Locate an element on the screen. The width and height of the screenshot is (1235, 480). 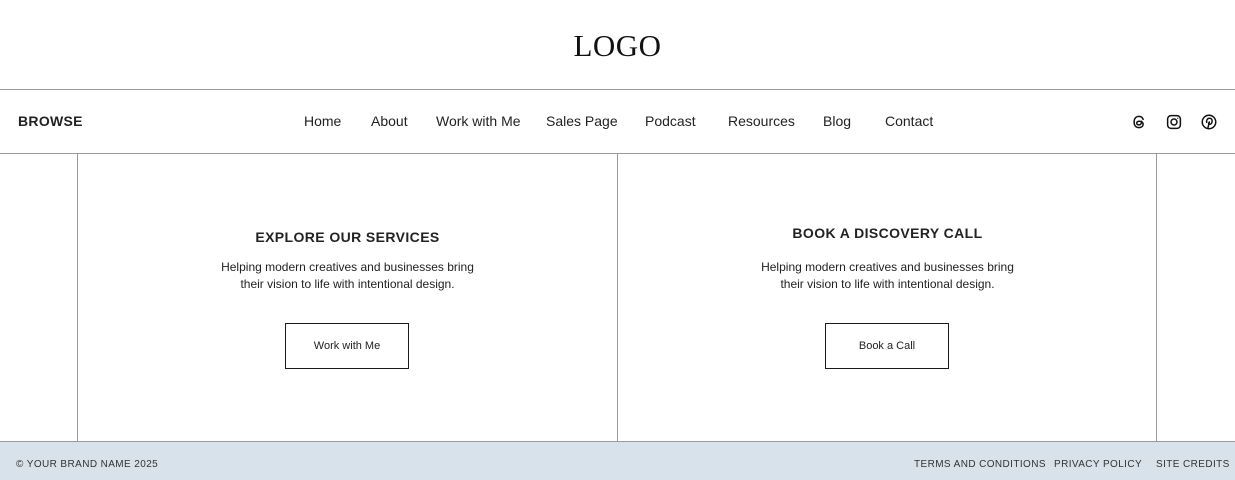
nav-link-contact: Contact is located at coordinates (909, 121).